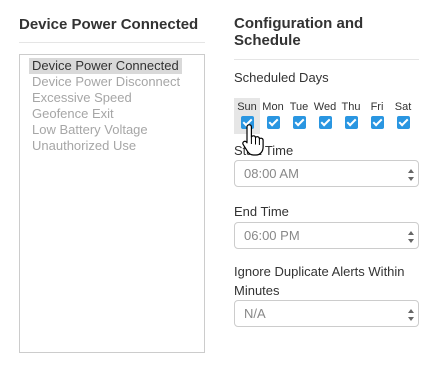  I want to click on day-fri-label: Fri, so click(377, 107).